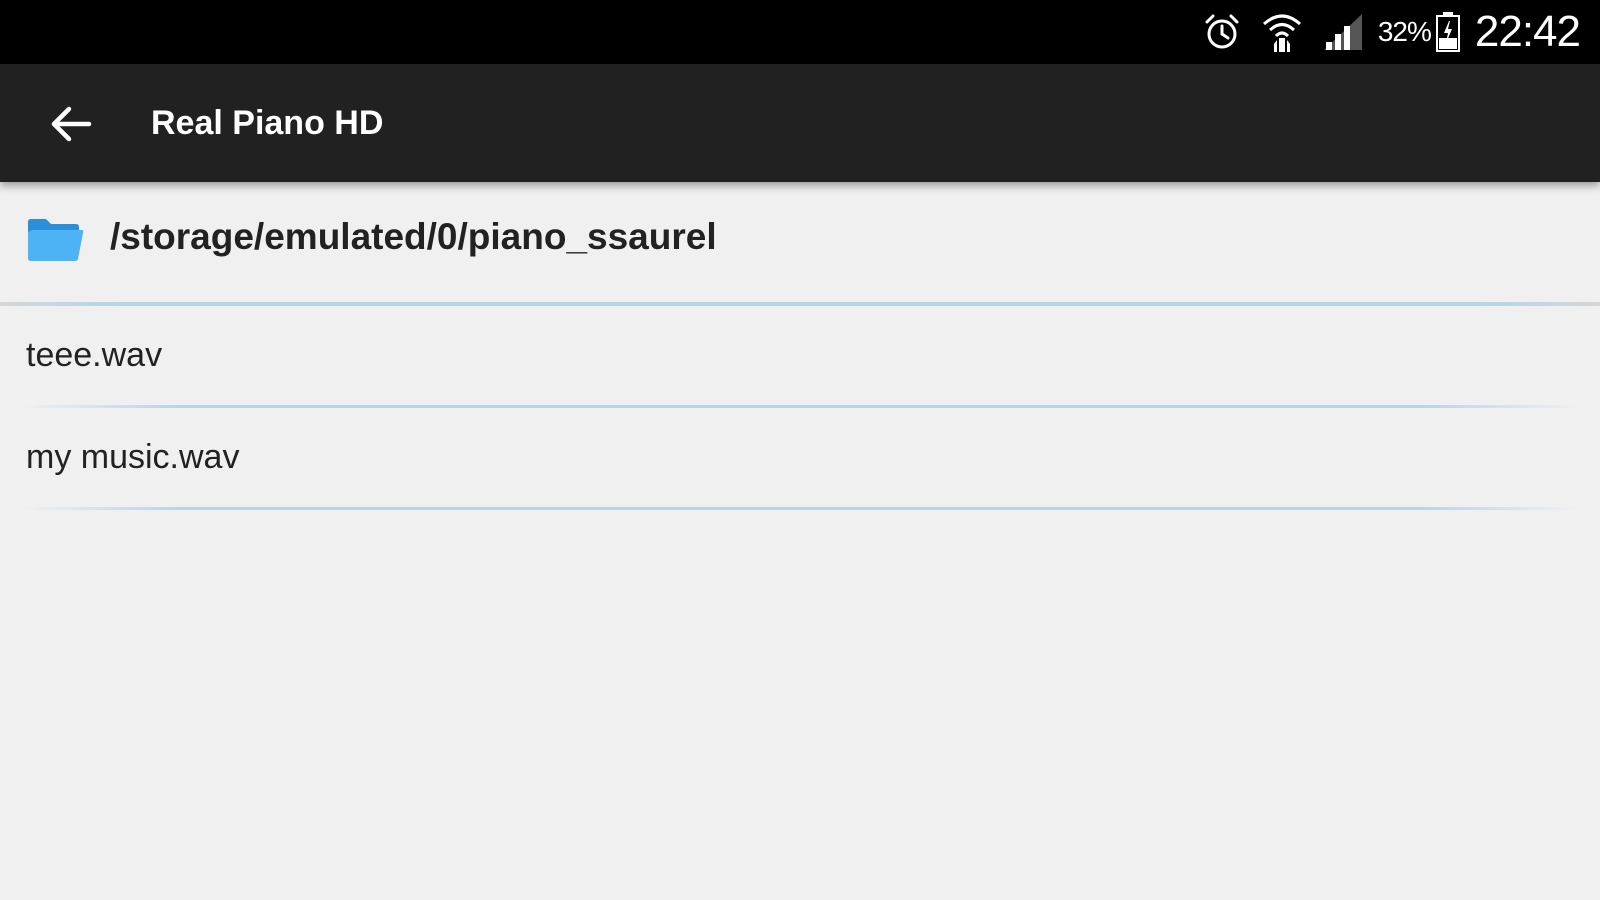 Image resolution: width=1600 pixels, height=900 pixels. Describe the element at coordinates (1222, 32) in the screenshot. I see `alarm-icon` at that location.